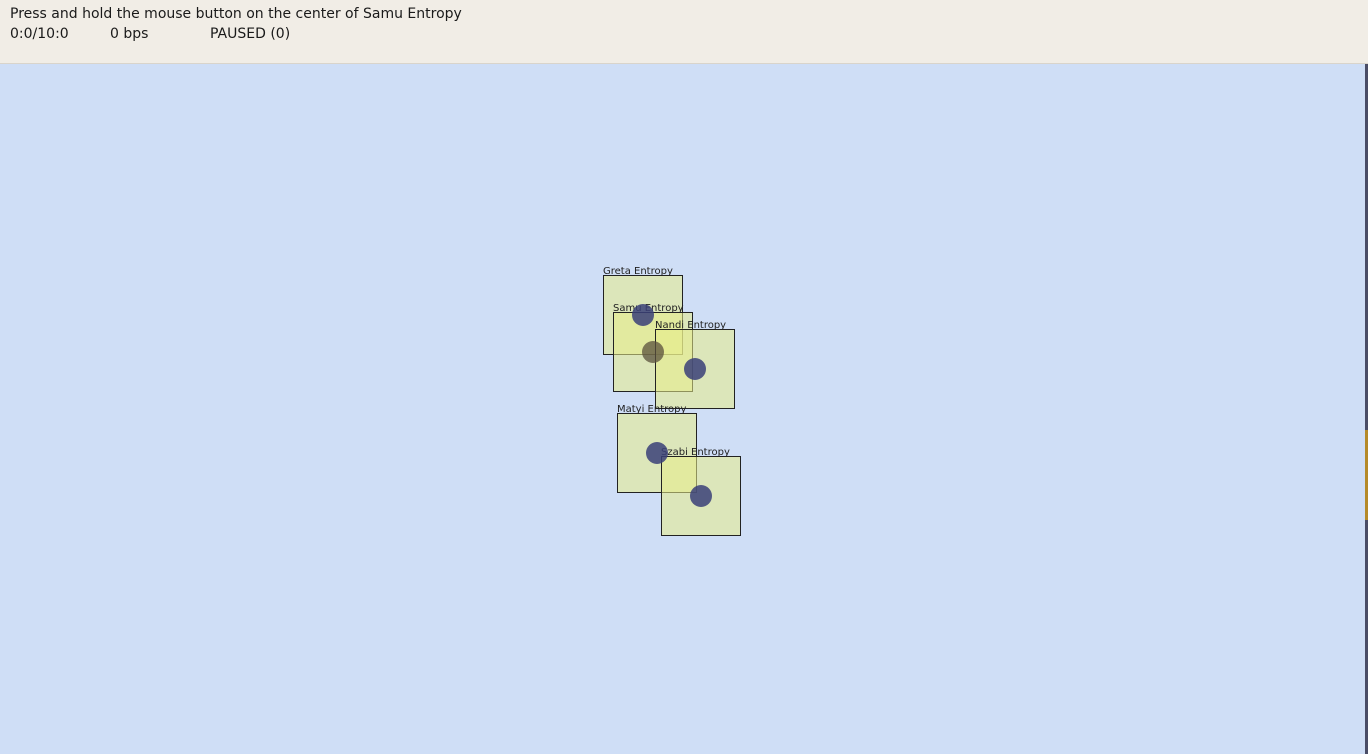 The image size is (1368, 754). Describe the element at coordinates (653, 352) in the screenshot. I see `agent-center-samu` at that location.